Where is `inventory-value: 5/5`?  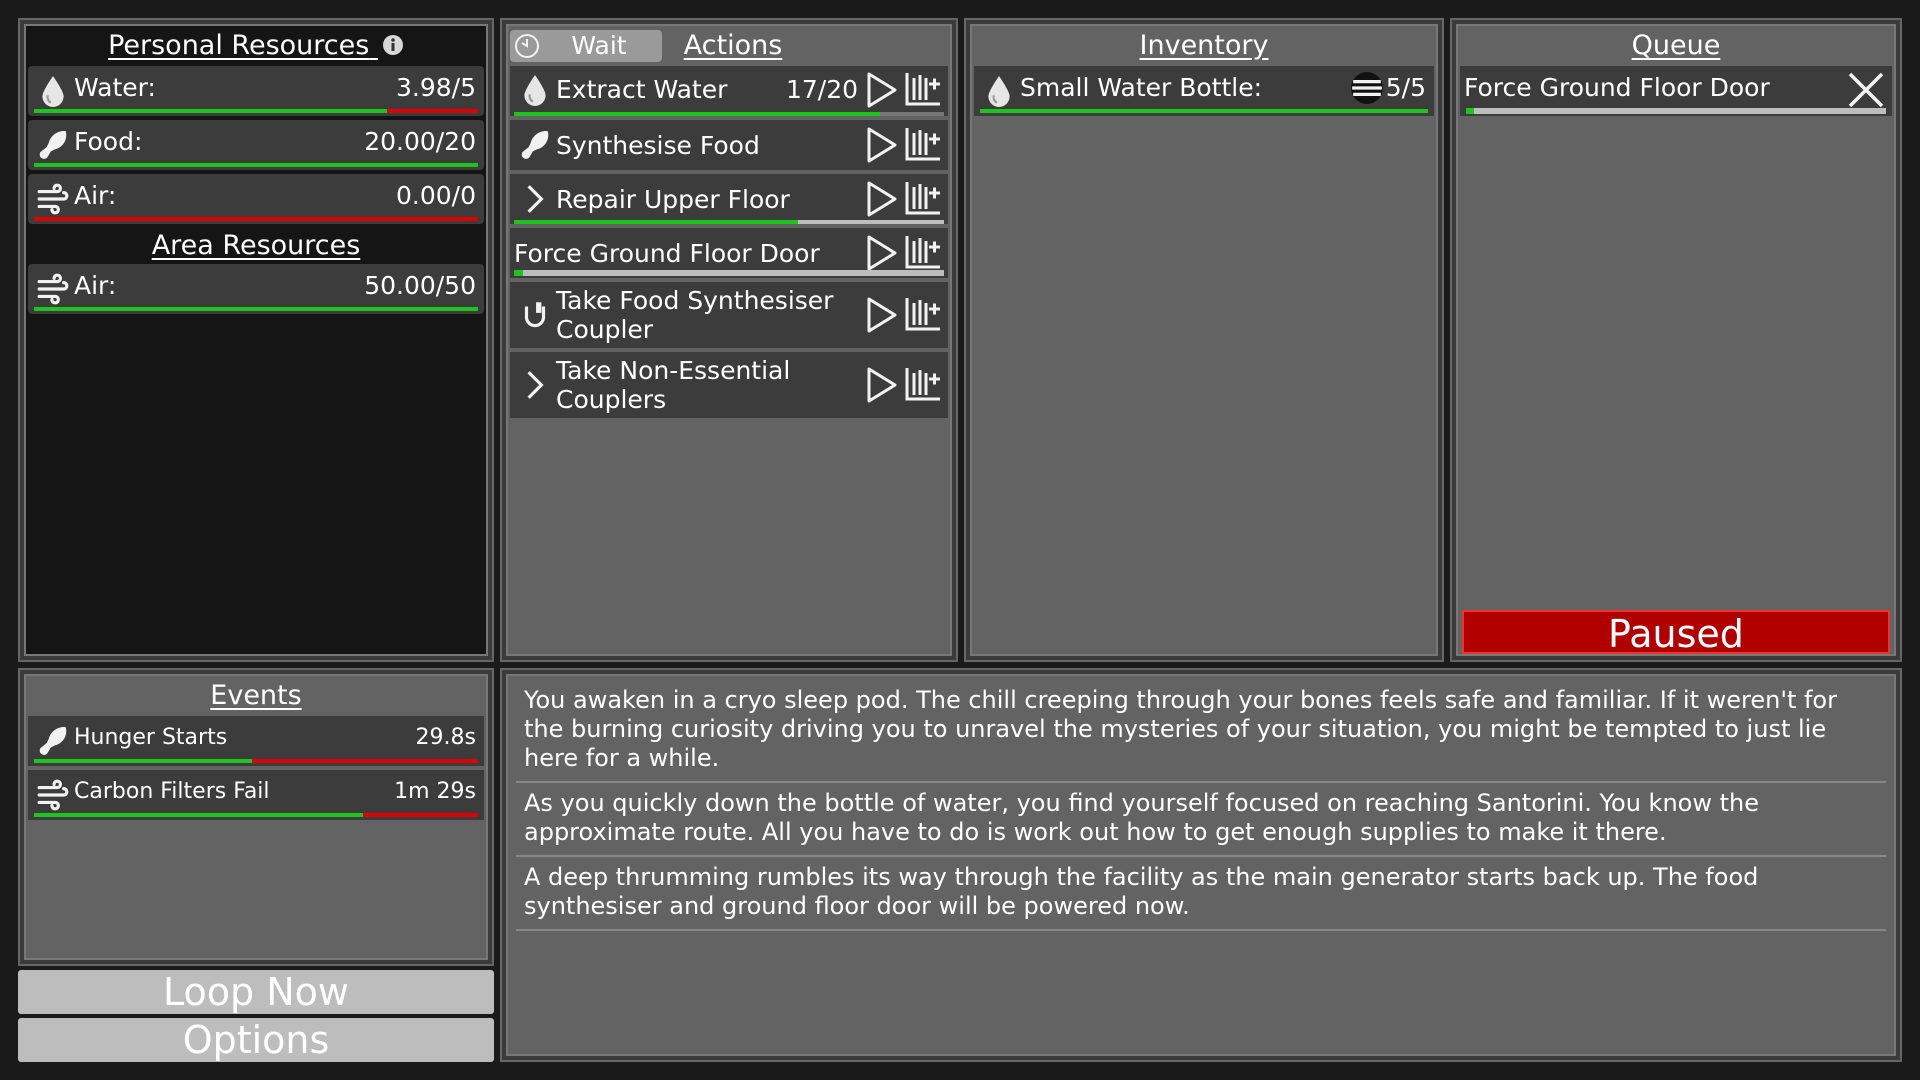 inventory-value: 5/5 is located at coordinates (1405, 87).